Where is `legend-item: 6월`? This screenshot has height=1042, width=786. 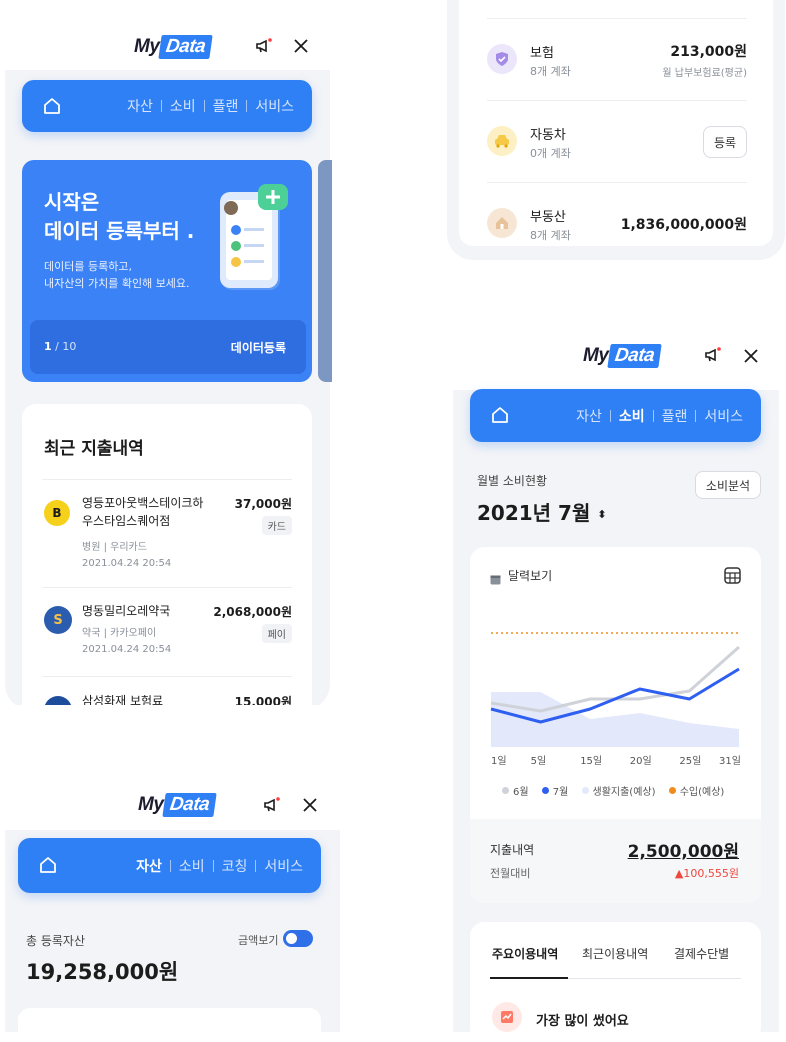
legend-item: 6월 is located at coordinates (515, 790).